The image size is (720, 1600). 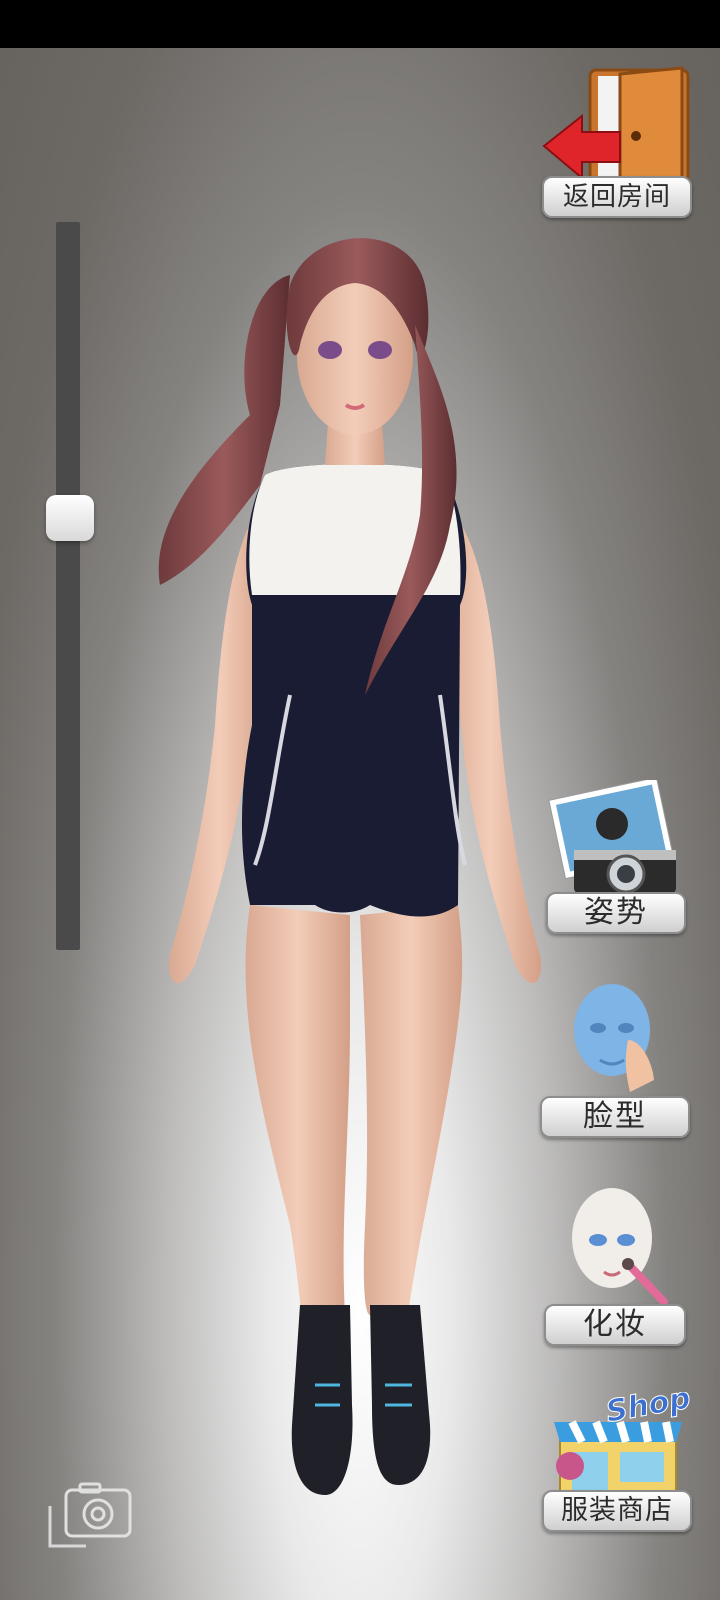 What do you see at coordinates (620, 1247) in the screenshot?
I see `makeup-brush-icon` at bounding box center [620, 1247].